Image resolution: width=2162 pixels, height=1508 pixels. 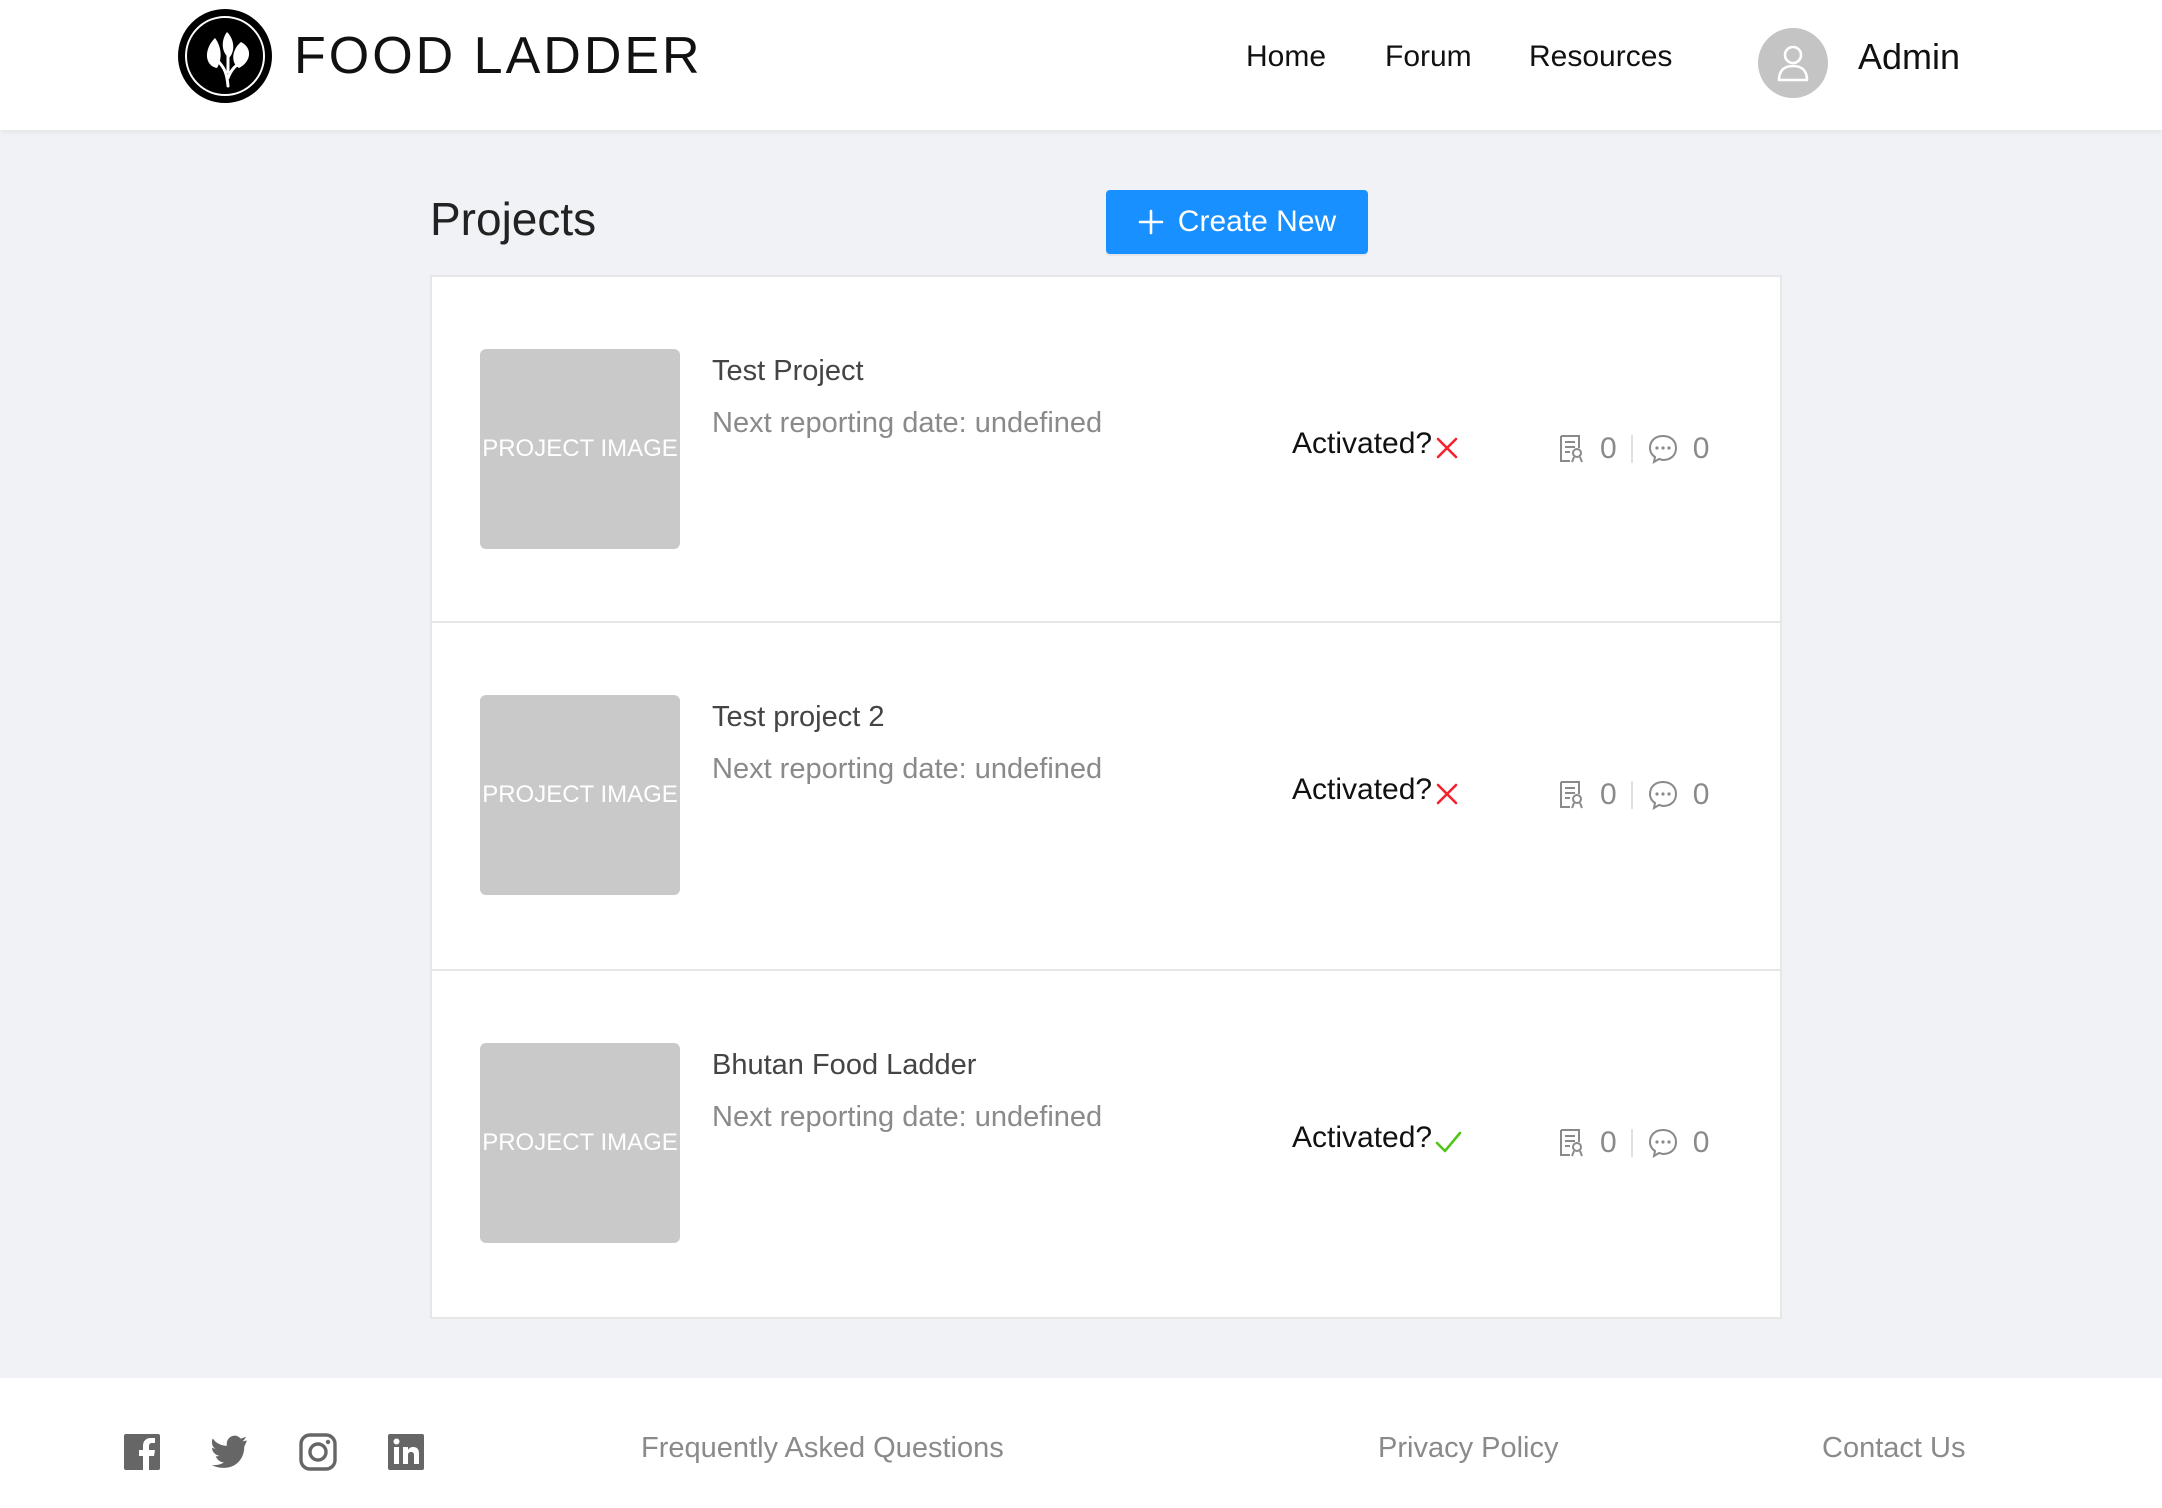 I want to click on nav-home: Home, so click(x=1286, y=57).